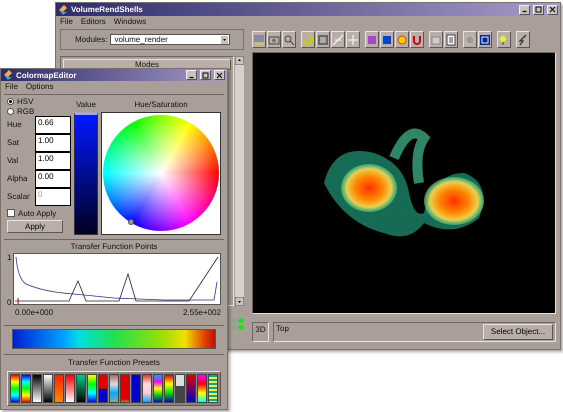 The height and width of the screenshot is (412, 563). I want to click on dropdown-arrow-icon, so click(224, 40).